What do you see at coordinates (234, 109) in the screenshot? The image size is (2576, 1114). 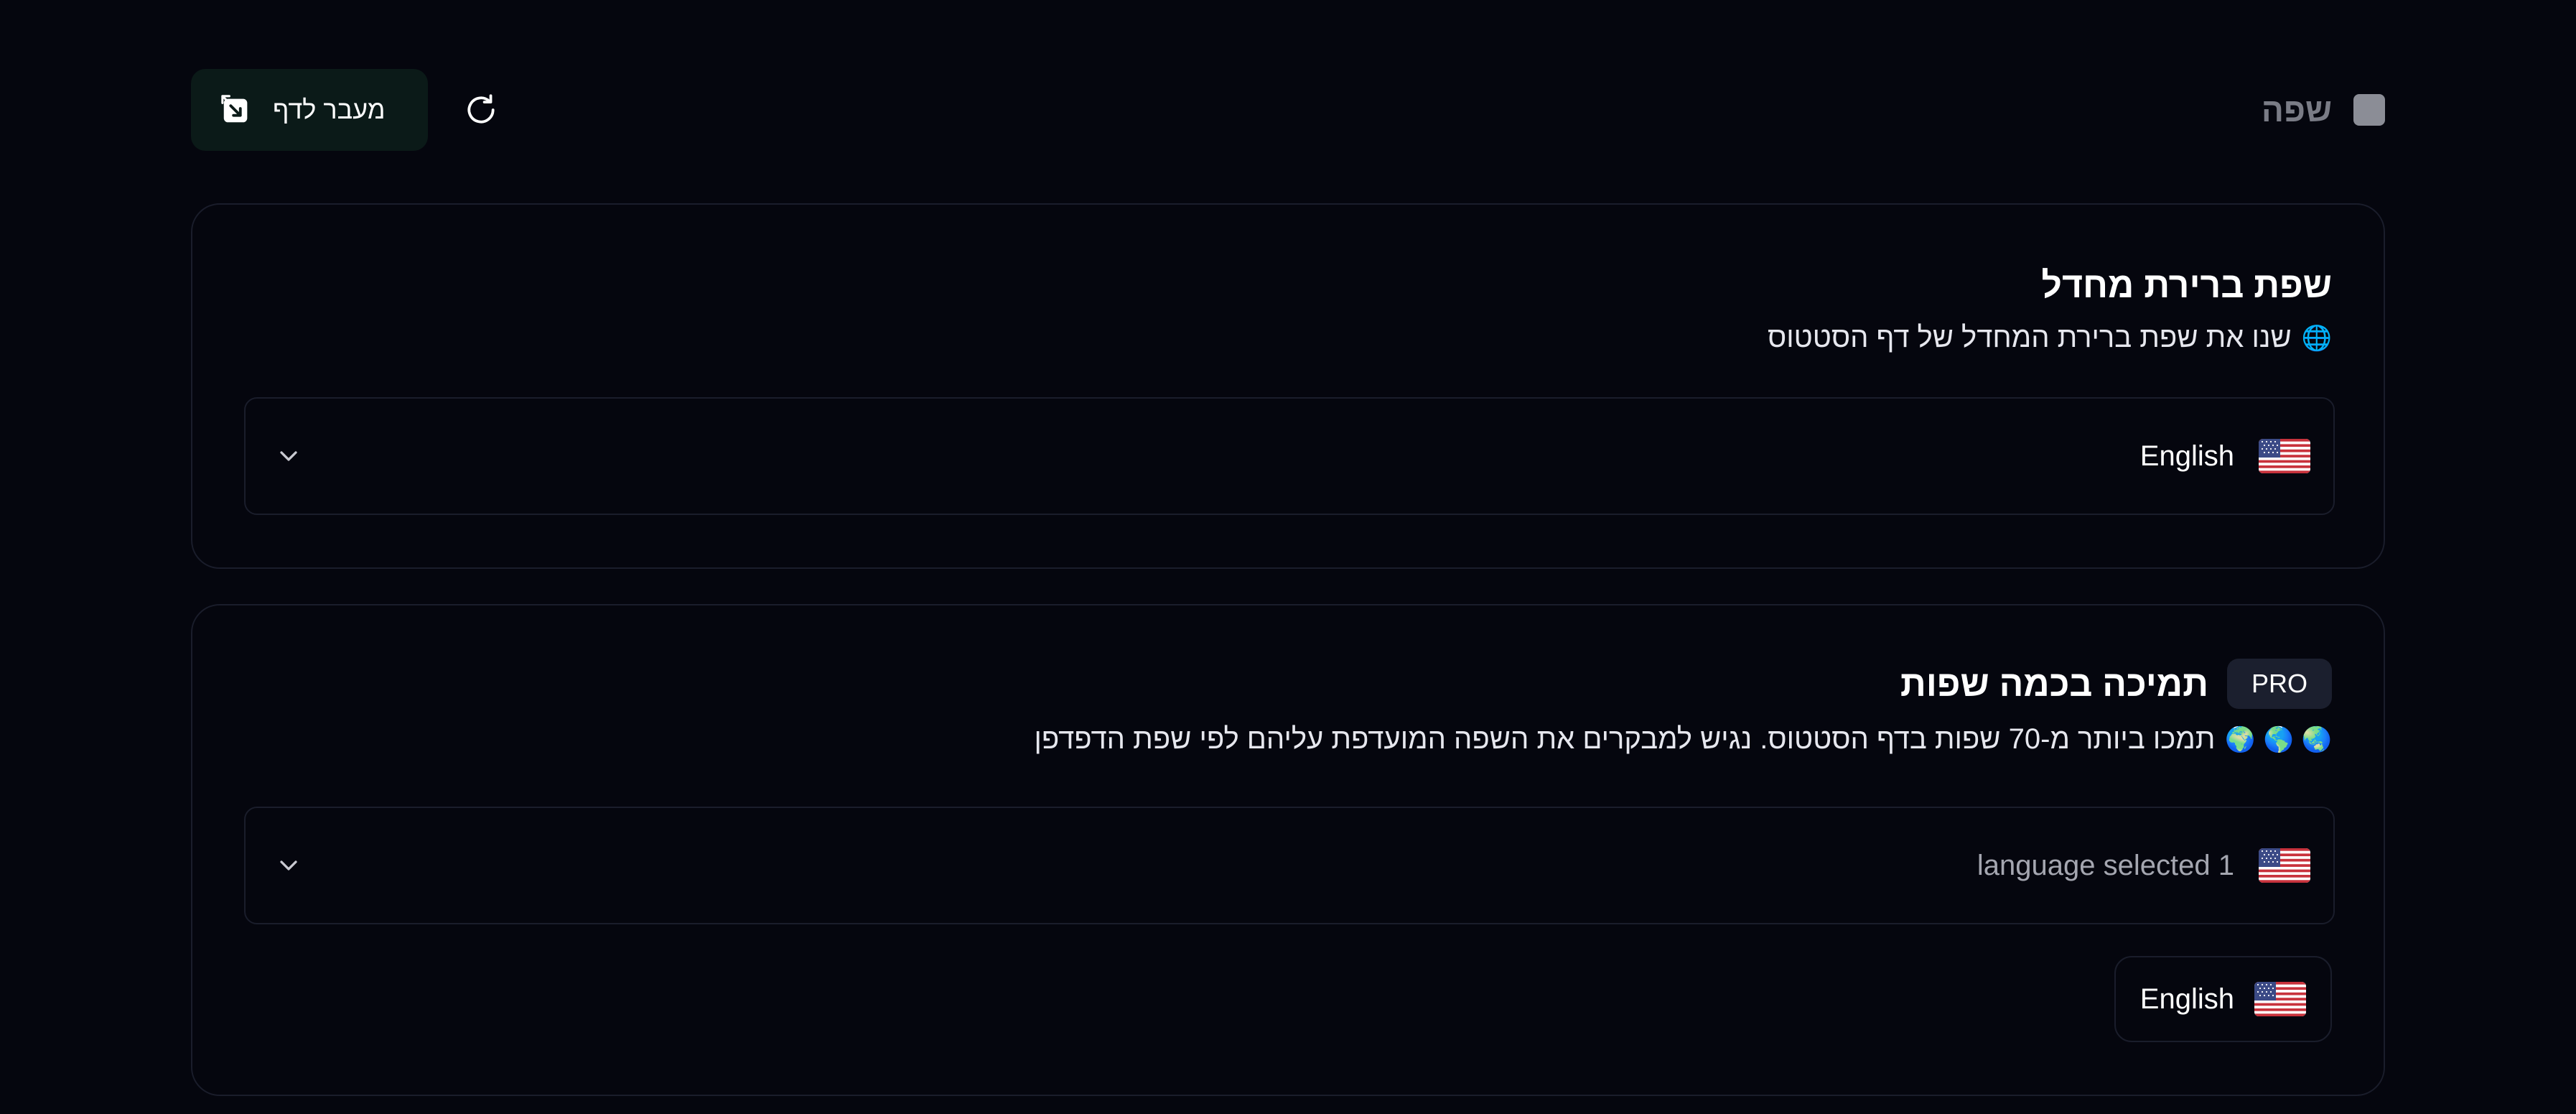 I see `external-link-icon` at bounding box center [234, 109].